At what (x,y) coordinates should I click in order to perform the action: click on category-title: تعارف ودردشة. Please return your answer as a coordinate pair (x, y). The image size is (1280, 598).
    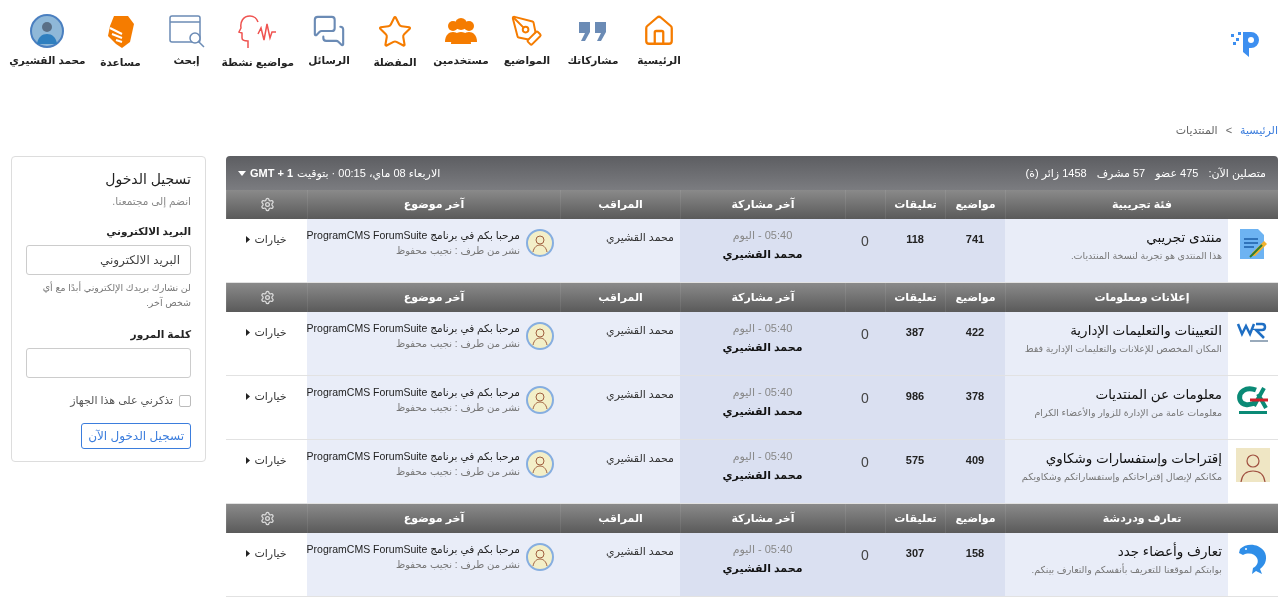
    Looking at the image, I should click on (1142, 518).